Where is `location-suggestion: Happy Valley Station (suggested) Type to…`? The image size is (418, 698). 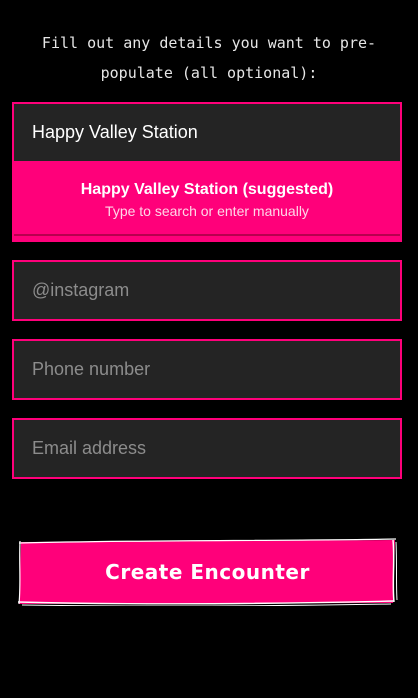 location-suggestion: Happy Valley Station (suggested) Type to… is located at coordinates (207, 198).